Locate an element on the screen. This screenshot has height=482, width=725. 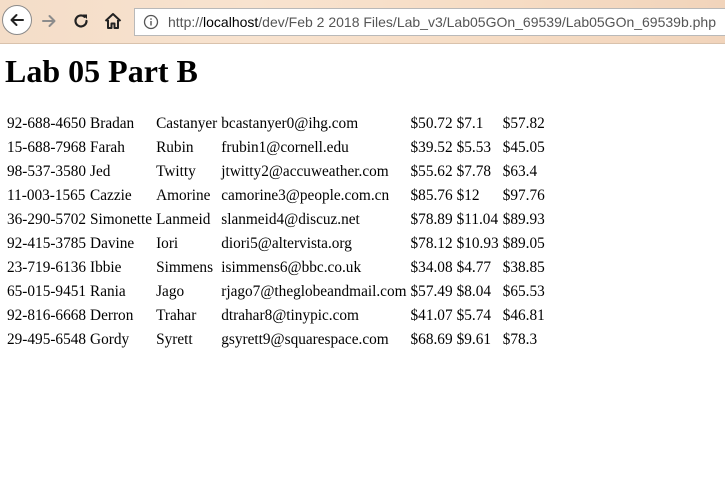
cell-amount: $78.12 is located at coordinates (431, 243).